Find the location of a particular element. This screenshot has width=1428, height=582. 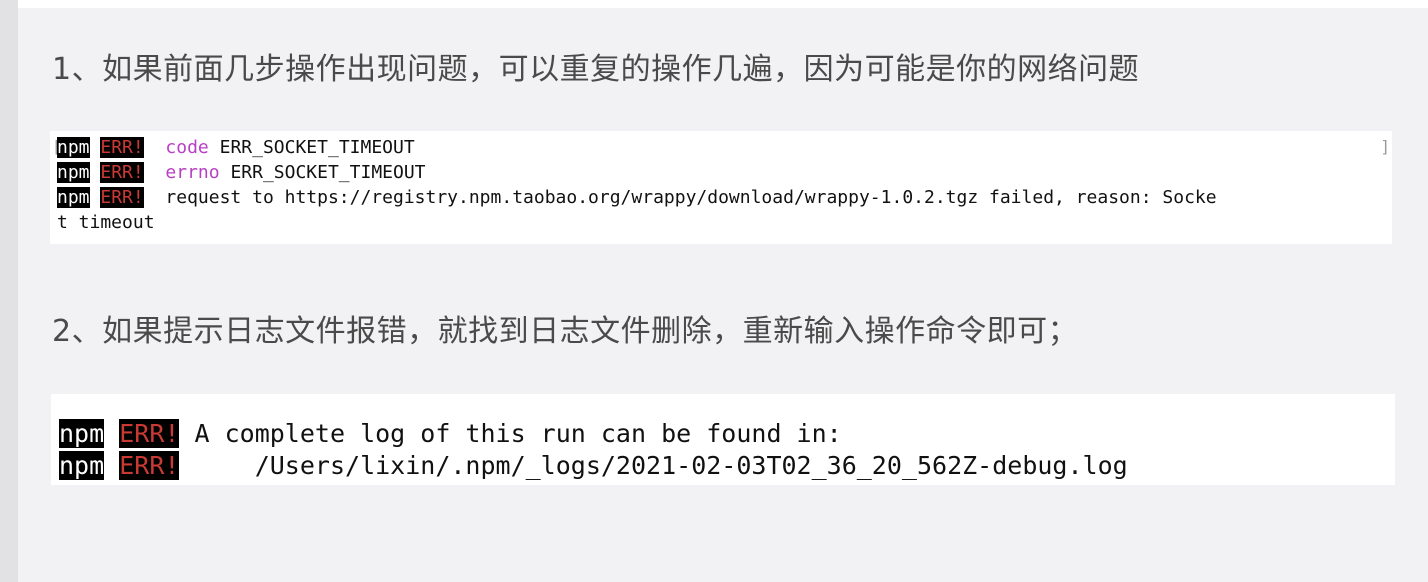

blockquote-bar is located at coordinates (9, 291).